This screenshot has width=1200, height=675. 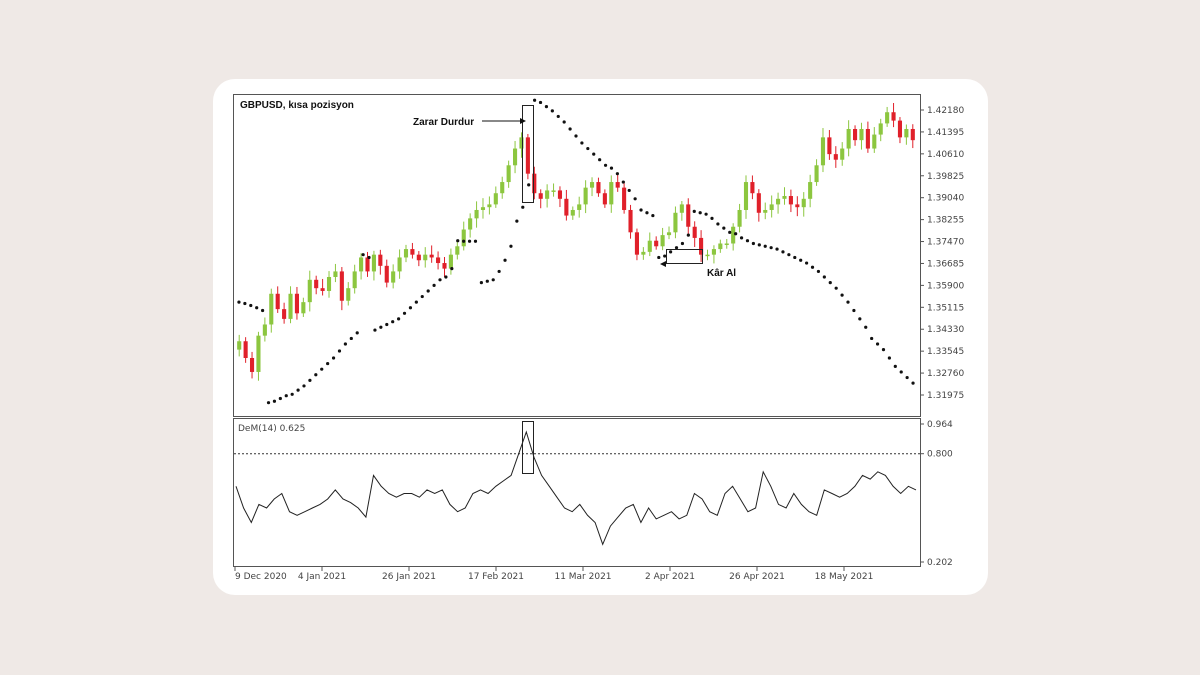 What do you see at coordinates (945, 243) in the screenshot?
I see `price-tick-label: 1.37470` at bounding box center [945, 243].